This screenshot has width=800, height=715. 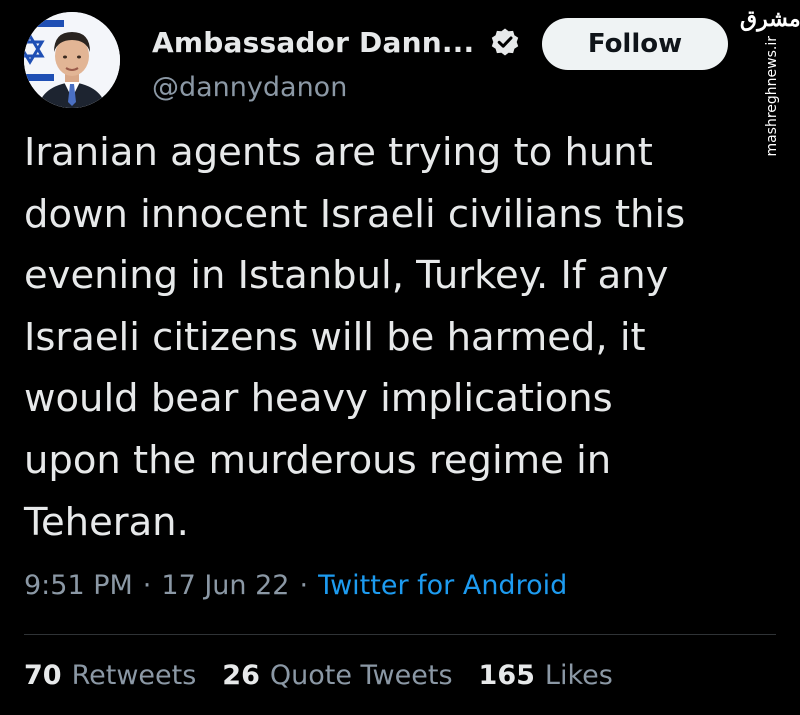 I want to click on retweets-label: Retweets, so click(x=134, y=675).